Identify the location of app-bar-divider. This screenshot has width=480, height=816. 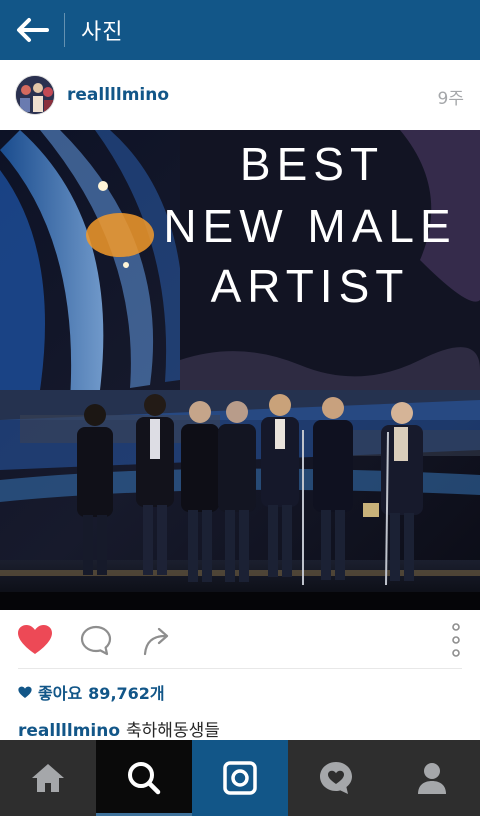
(64, 30).